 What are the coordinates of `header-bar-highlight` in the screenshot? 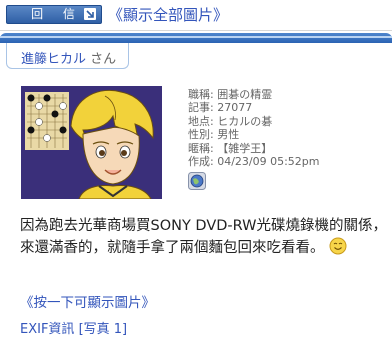 It's located at (196, 37).